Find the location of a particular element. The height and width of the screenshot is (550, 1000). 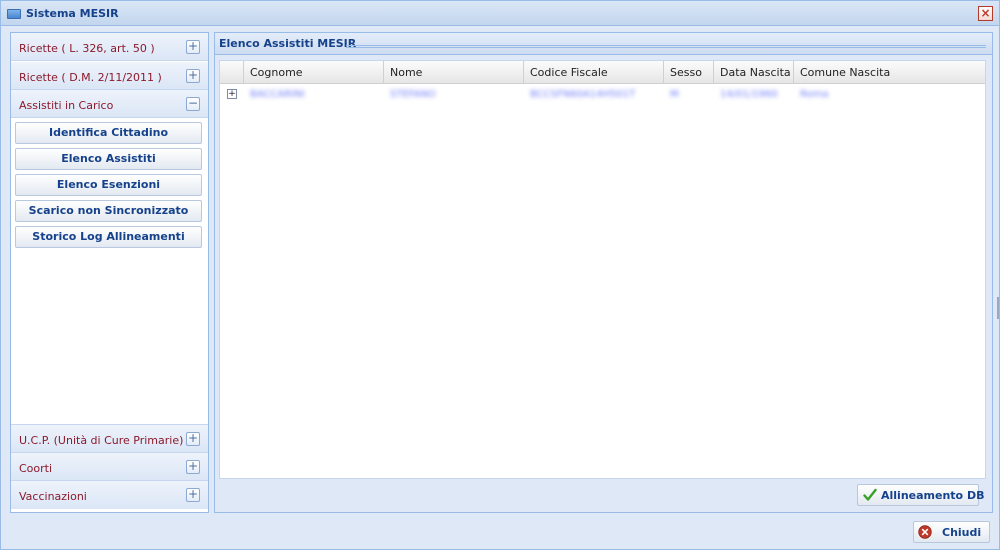

section-ucp: U.C.P. (Unità di Cure Primarie) + is located at coordinates (109, 439).